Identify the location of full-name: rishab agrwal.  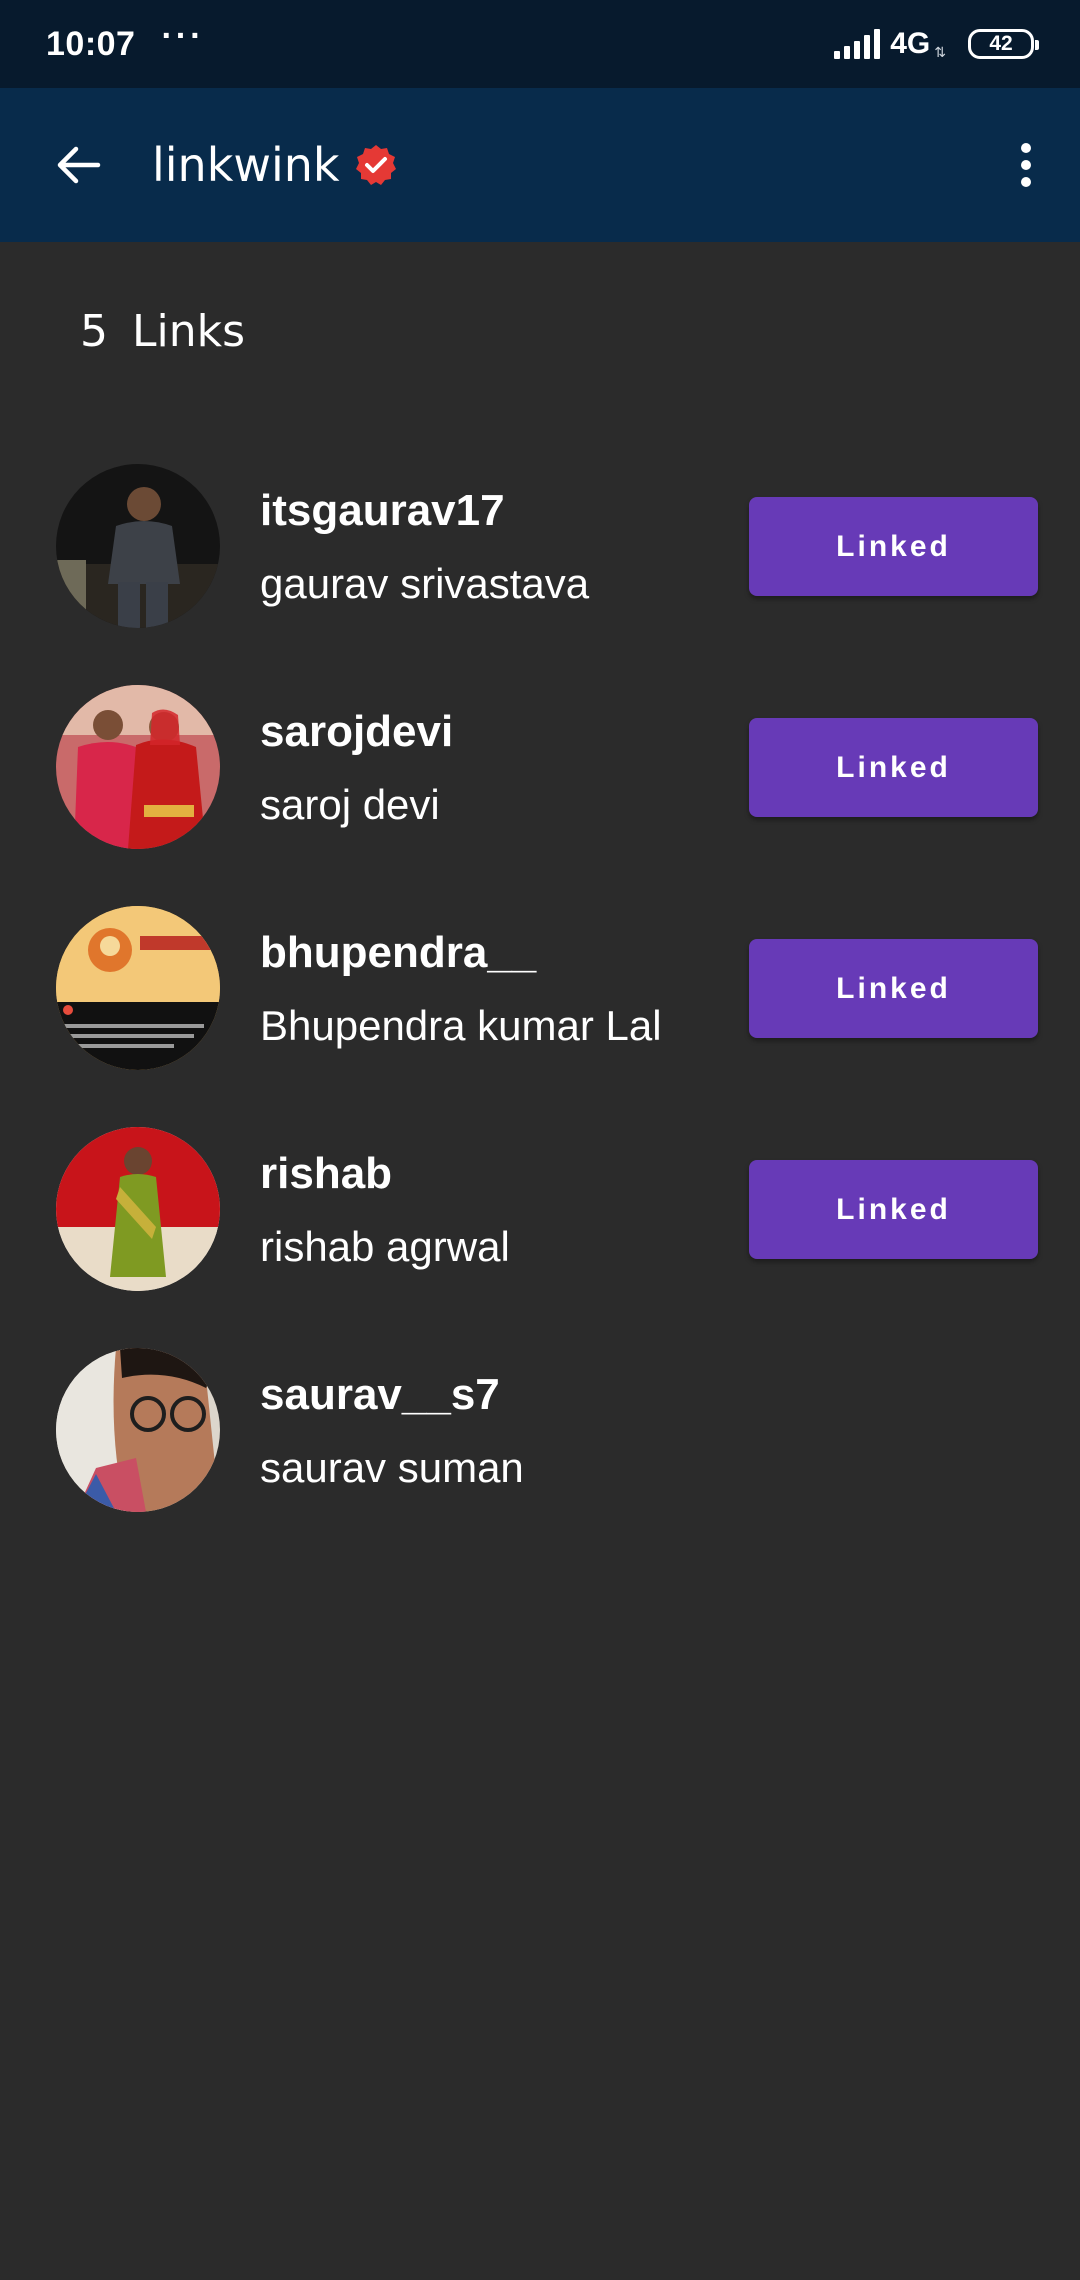
(385, 1246).